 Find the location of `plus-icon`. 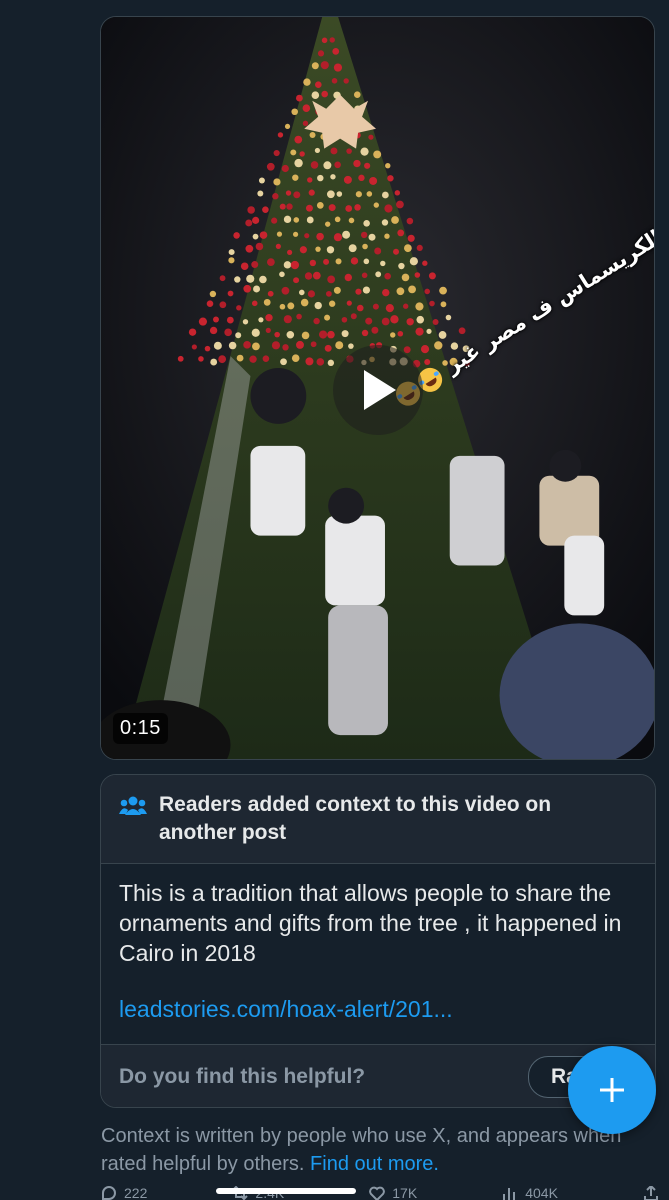

plus-icon is located at coordinates (612, 1090).